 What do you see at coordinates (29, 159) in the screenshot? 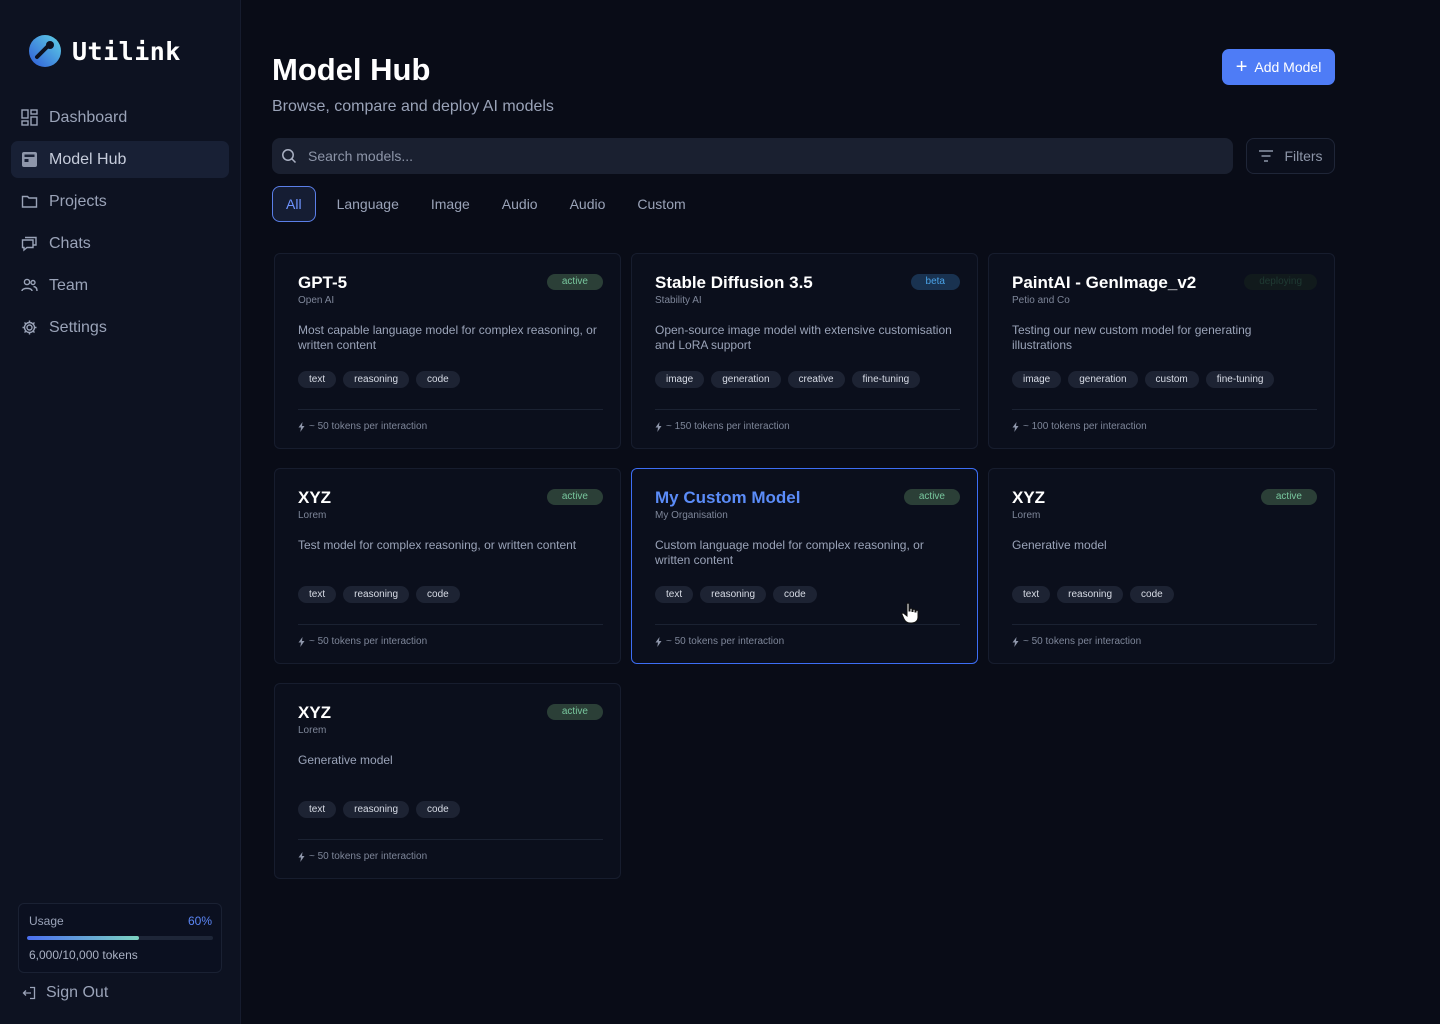
I see `model-hub-icon` at bounding box center [29, 159].